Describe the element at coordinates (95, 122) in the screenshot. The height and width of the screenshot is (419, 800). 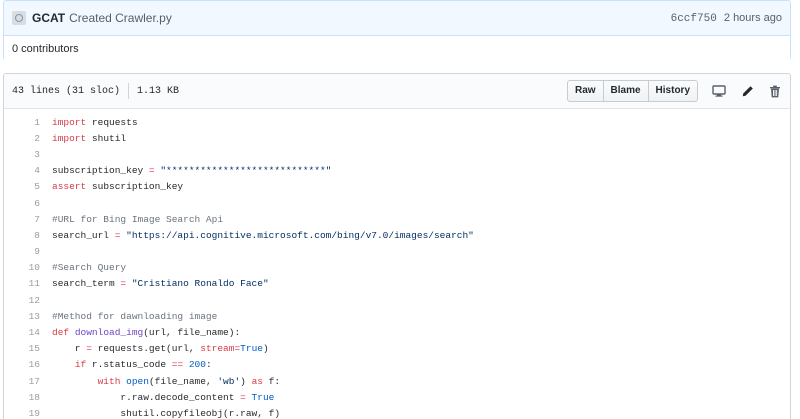
I see `line-code: import requests` at that location.